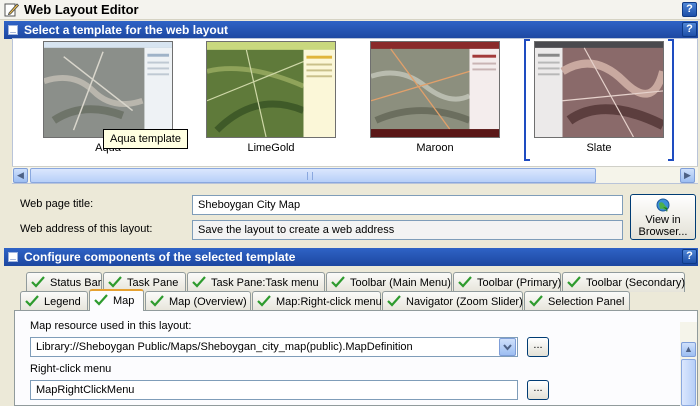  I want to click on tab-label: Navigator (Zoom Slider), so click(464, 302).